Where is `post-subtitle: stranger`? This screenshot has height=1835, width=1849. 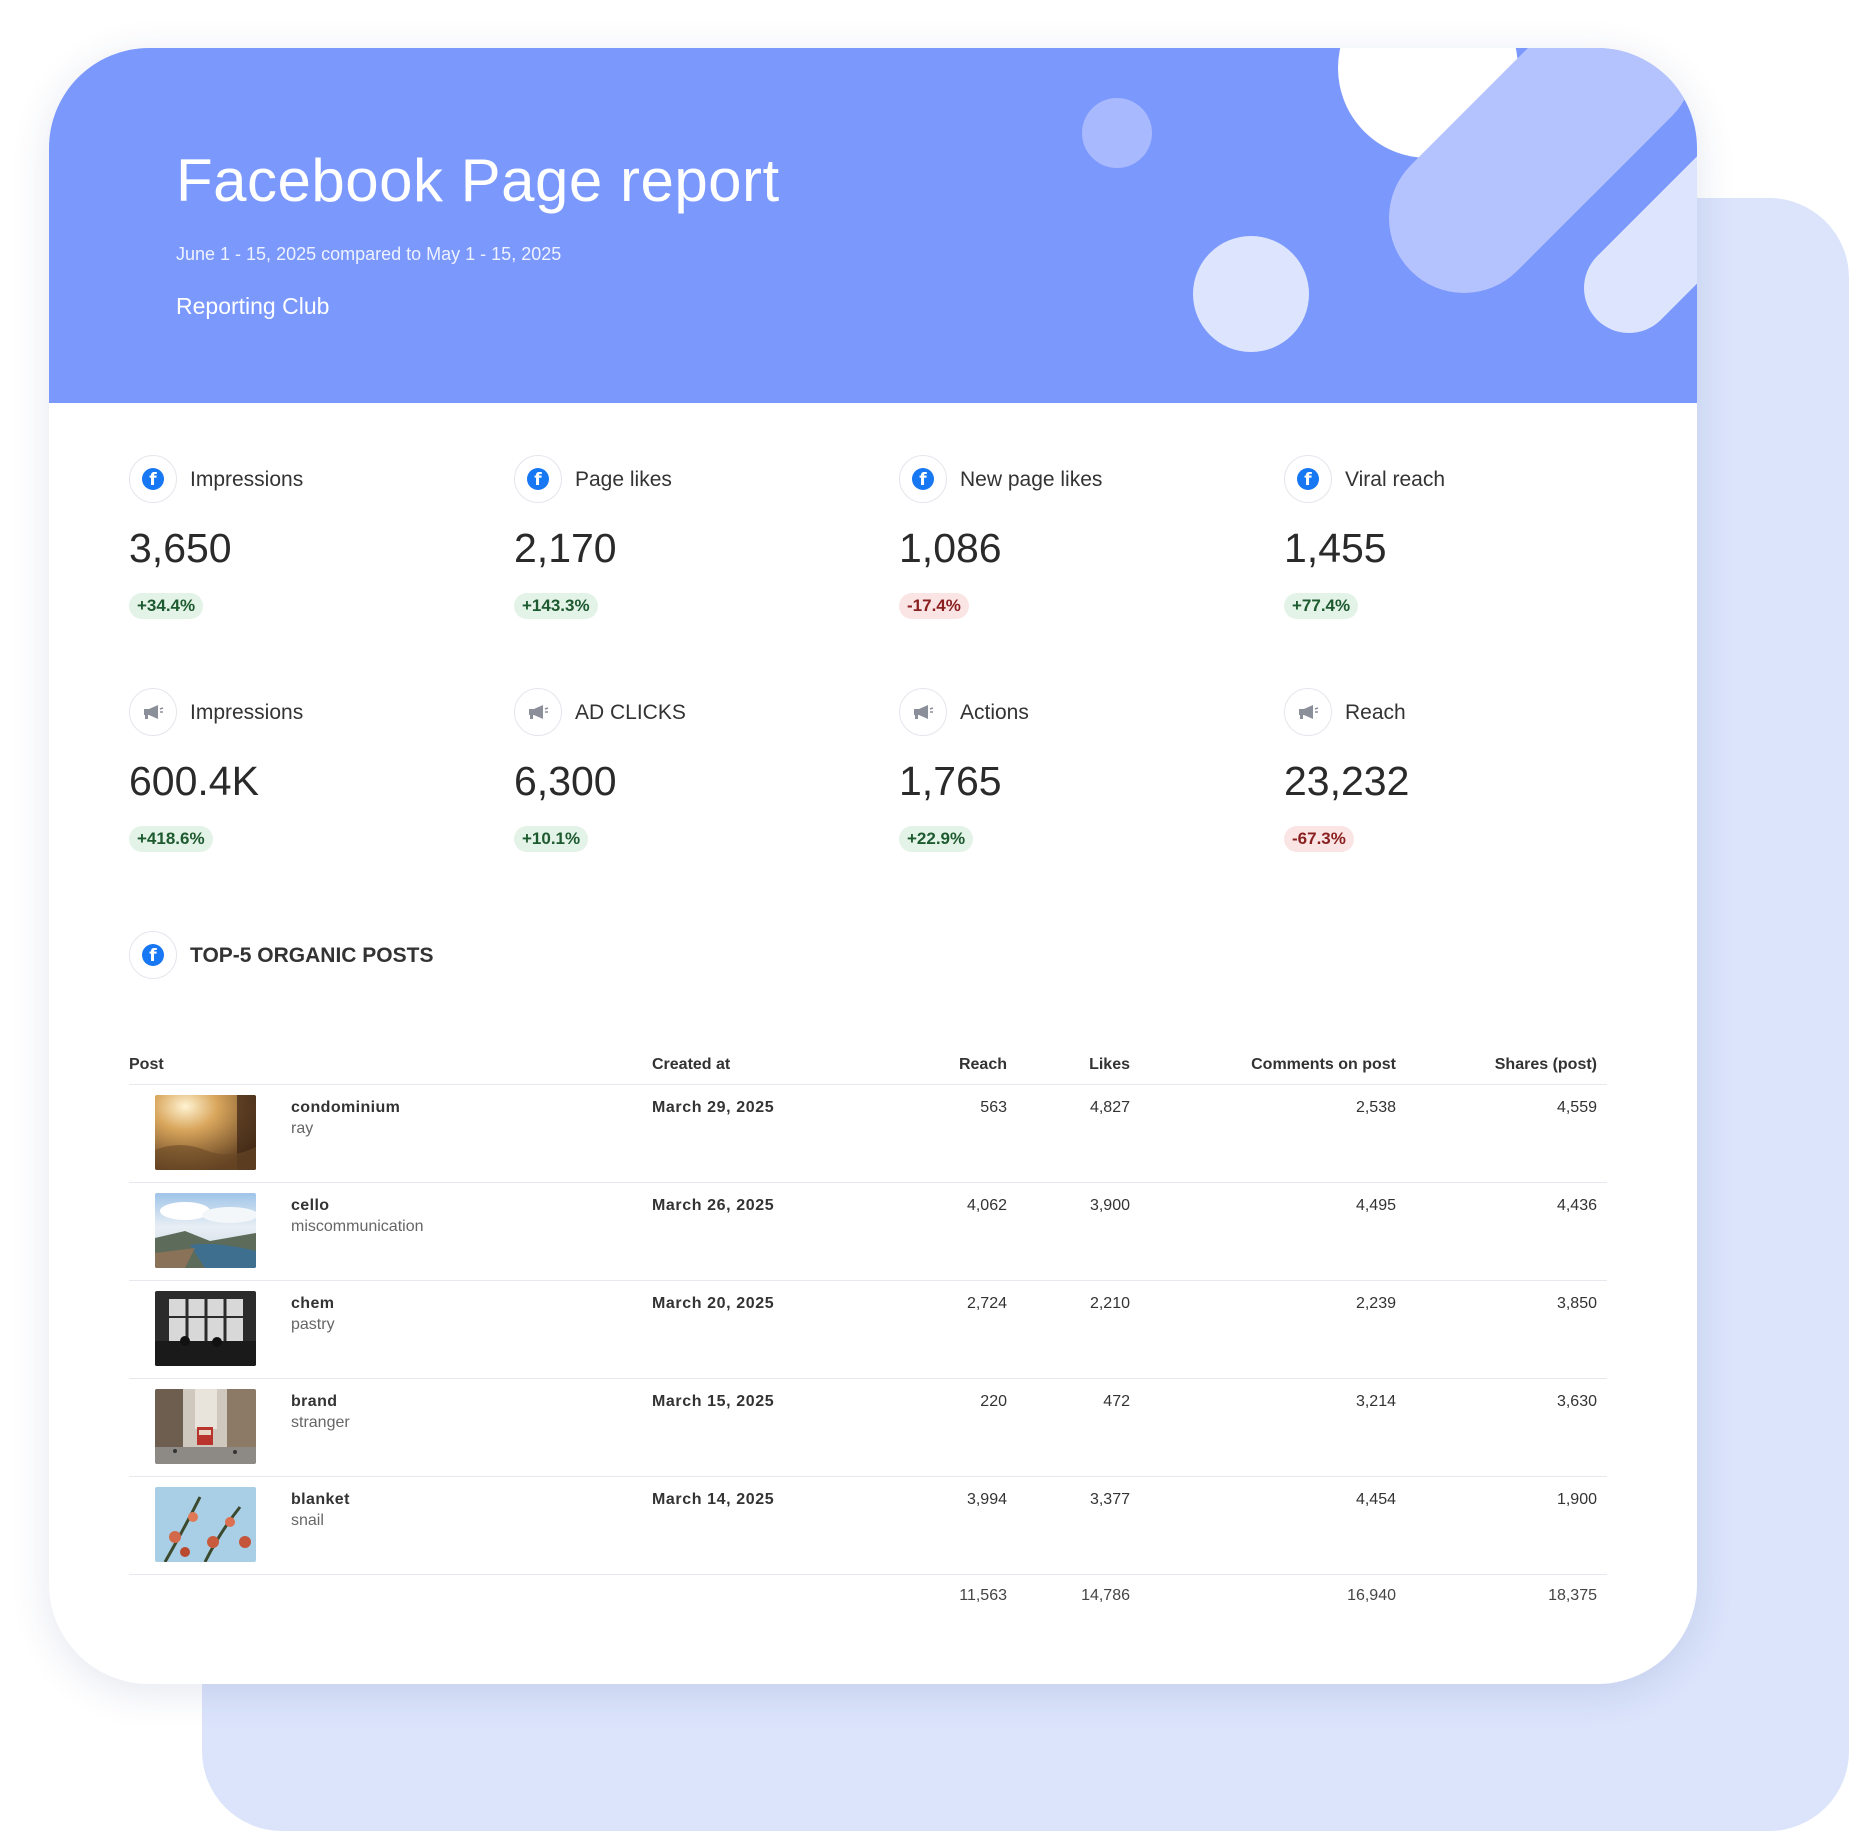
post-subtitle: stranger is located at coordinates (320, 1422).